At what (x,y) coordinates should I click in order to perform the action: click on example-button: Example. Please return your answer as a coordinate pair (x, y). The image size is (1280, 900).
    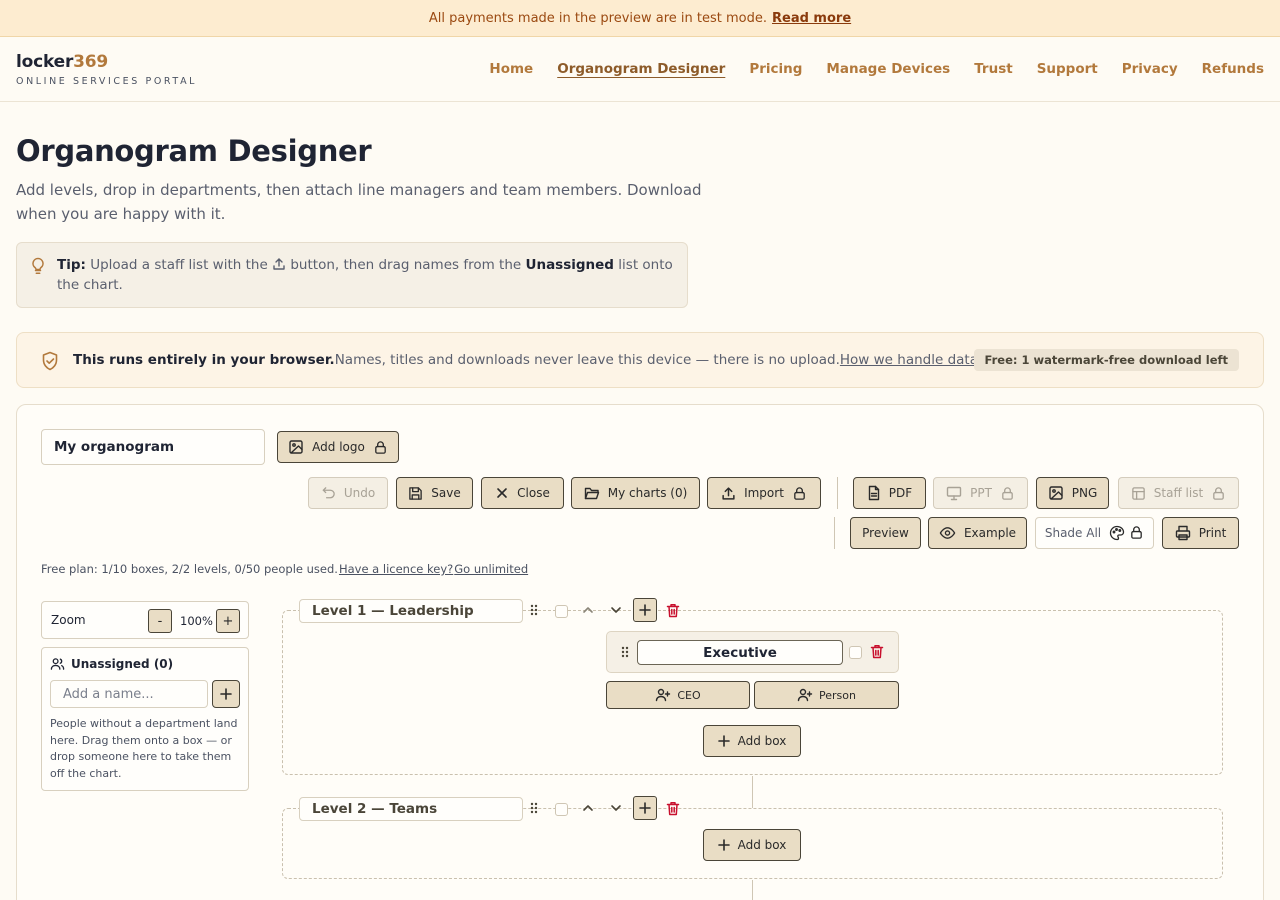
    Looking at the image, I should click on (977, 533).